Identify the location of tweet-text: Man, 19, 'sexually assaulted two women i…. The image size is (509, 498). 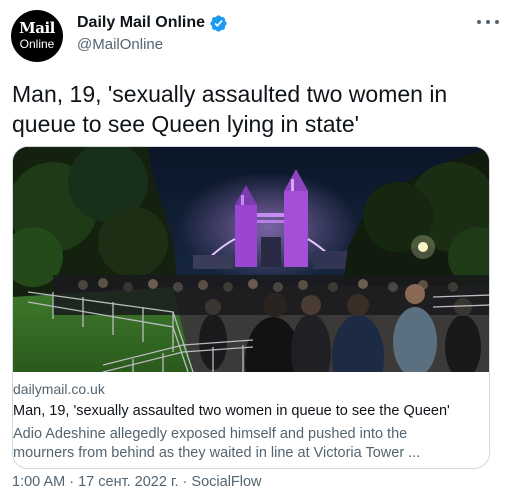
(230, 109).